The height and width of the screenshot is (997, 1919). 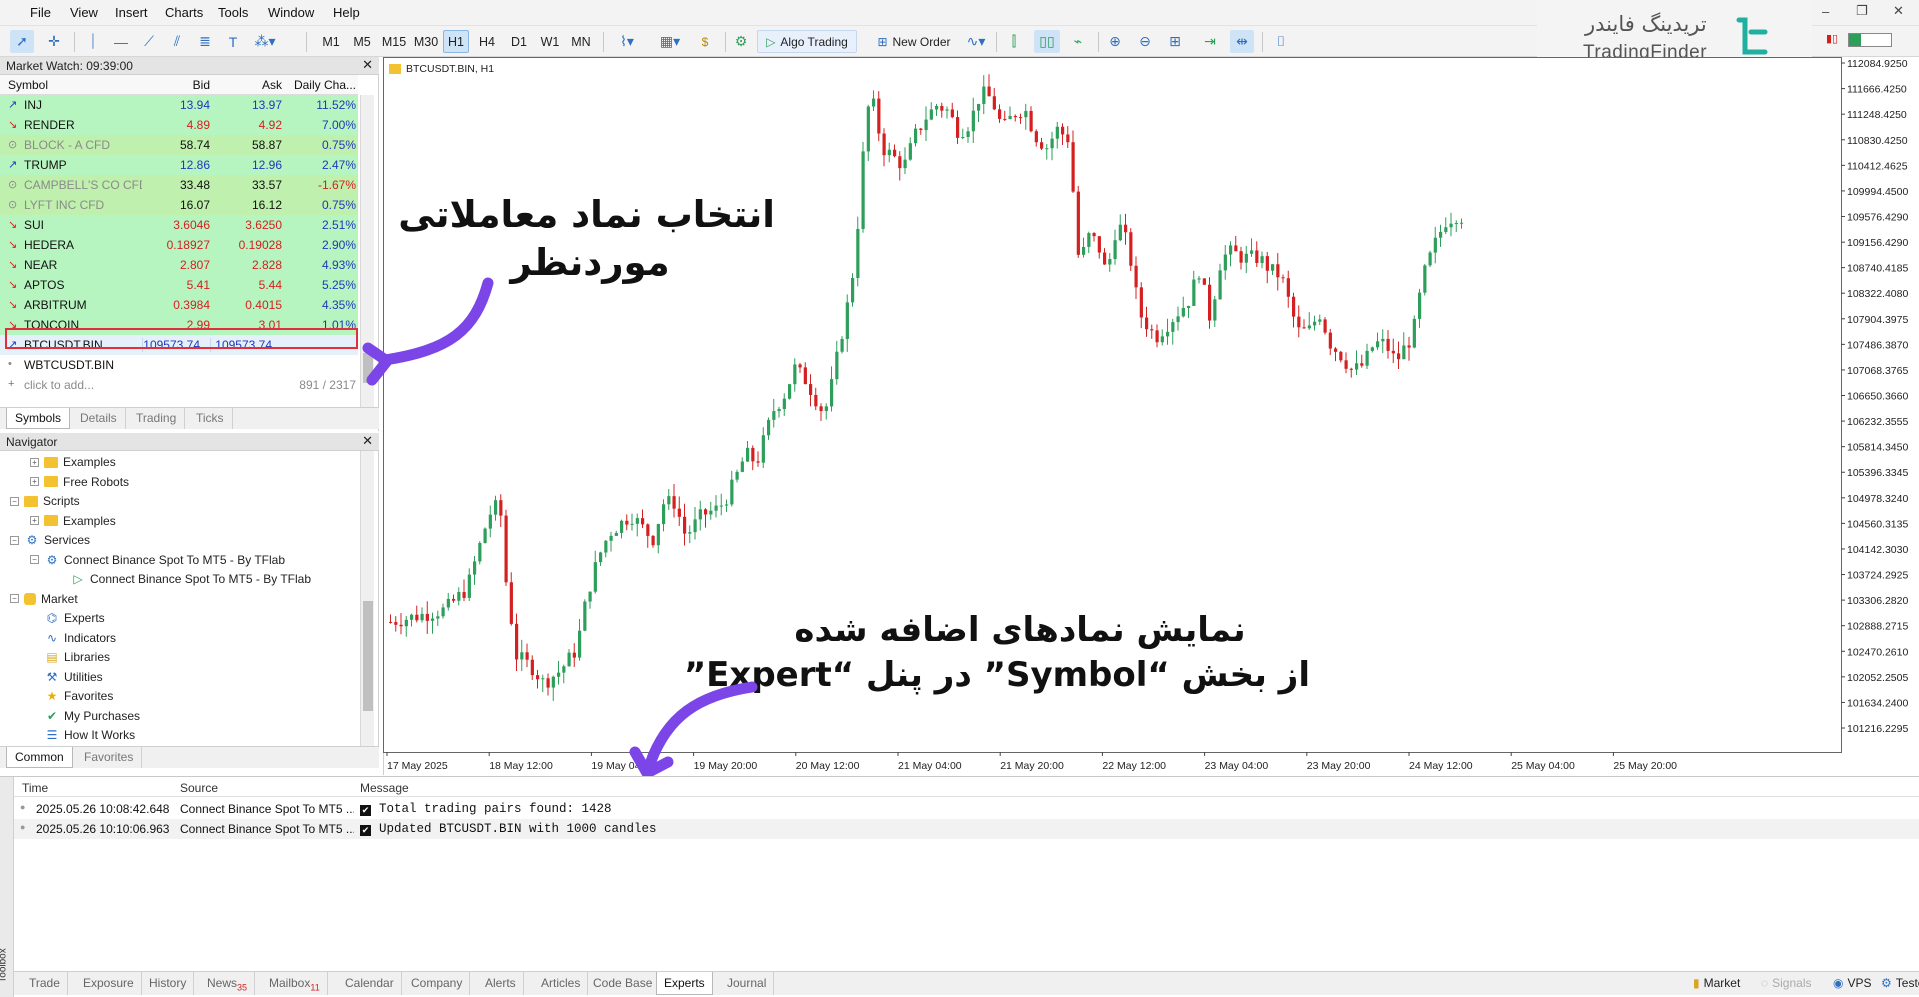 I want to click on tab-articles: Articles, so click(x=561, y=983).